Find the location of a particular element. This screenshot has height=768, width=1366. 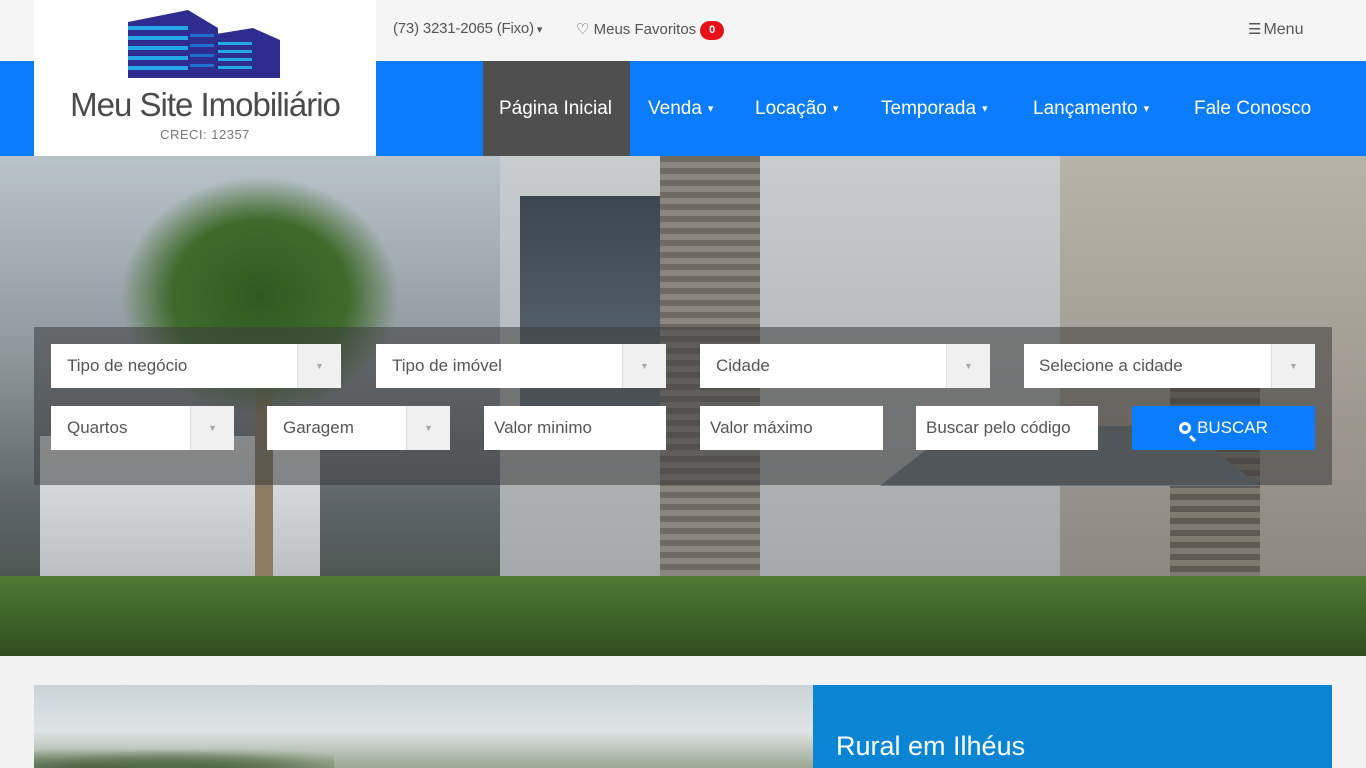

site-logo: Meu Site Imobiliário CRECI: 12357 is located at coordinates (205, 78).